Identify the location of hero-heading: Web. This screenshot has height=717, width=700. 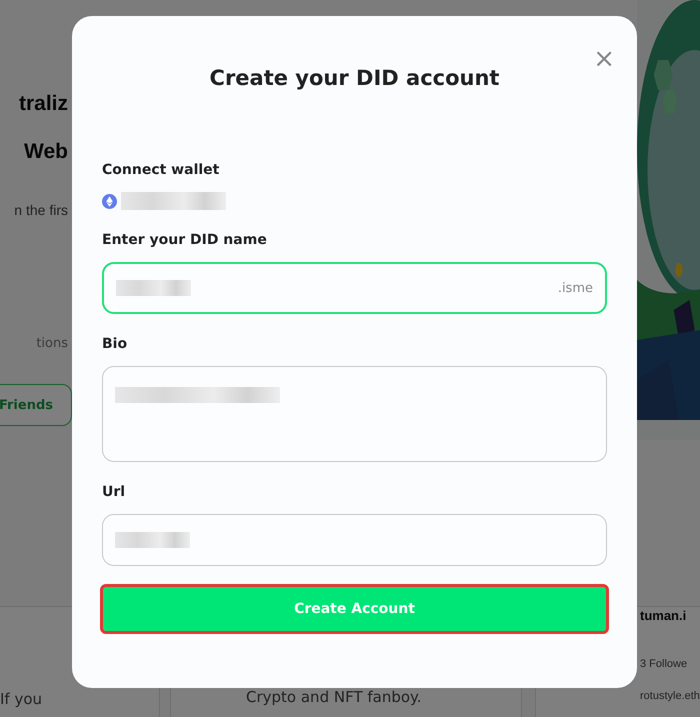
(46, 152).